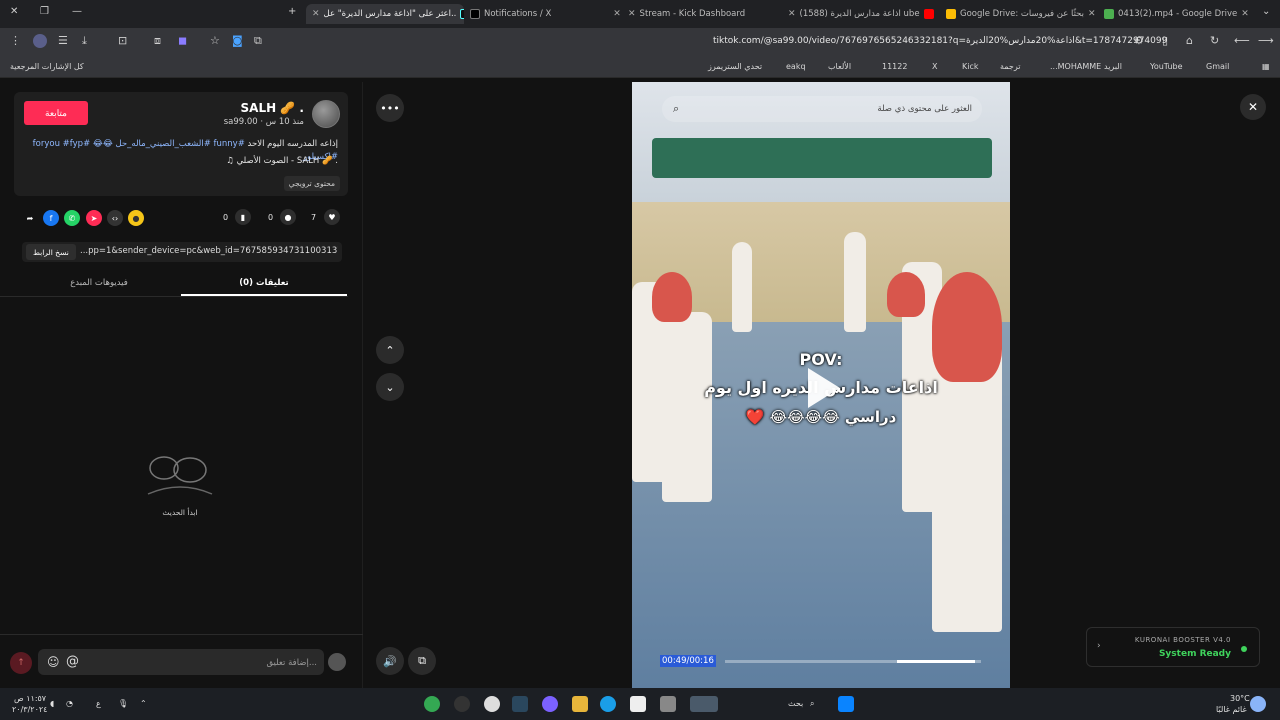  What do you see at coordinates (422, 661) in the screenshot?
I see `picture-in-picture-icon: ⧉` at bounding box center [422, 661].